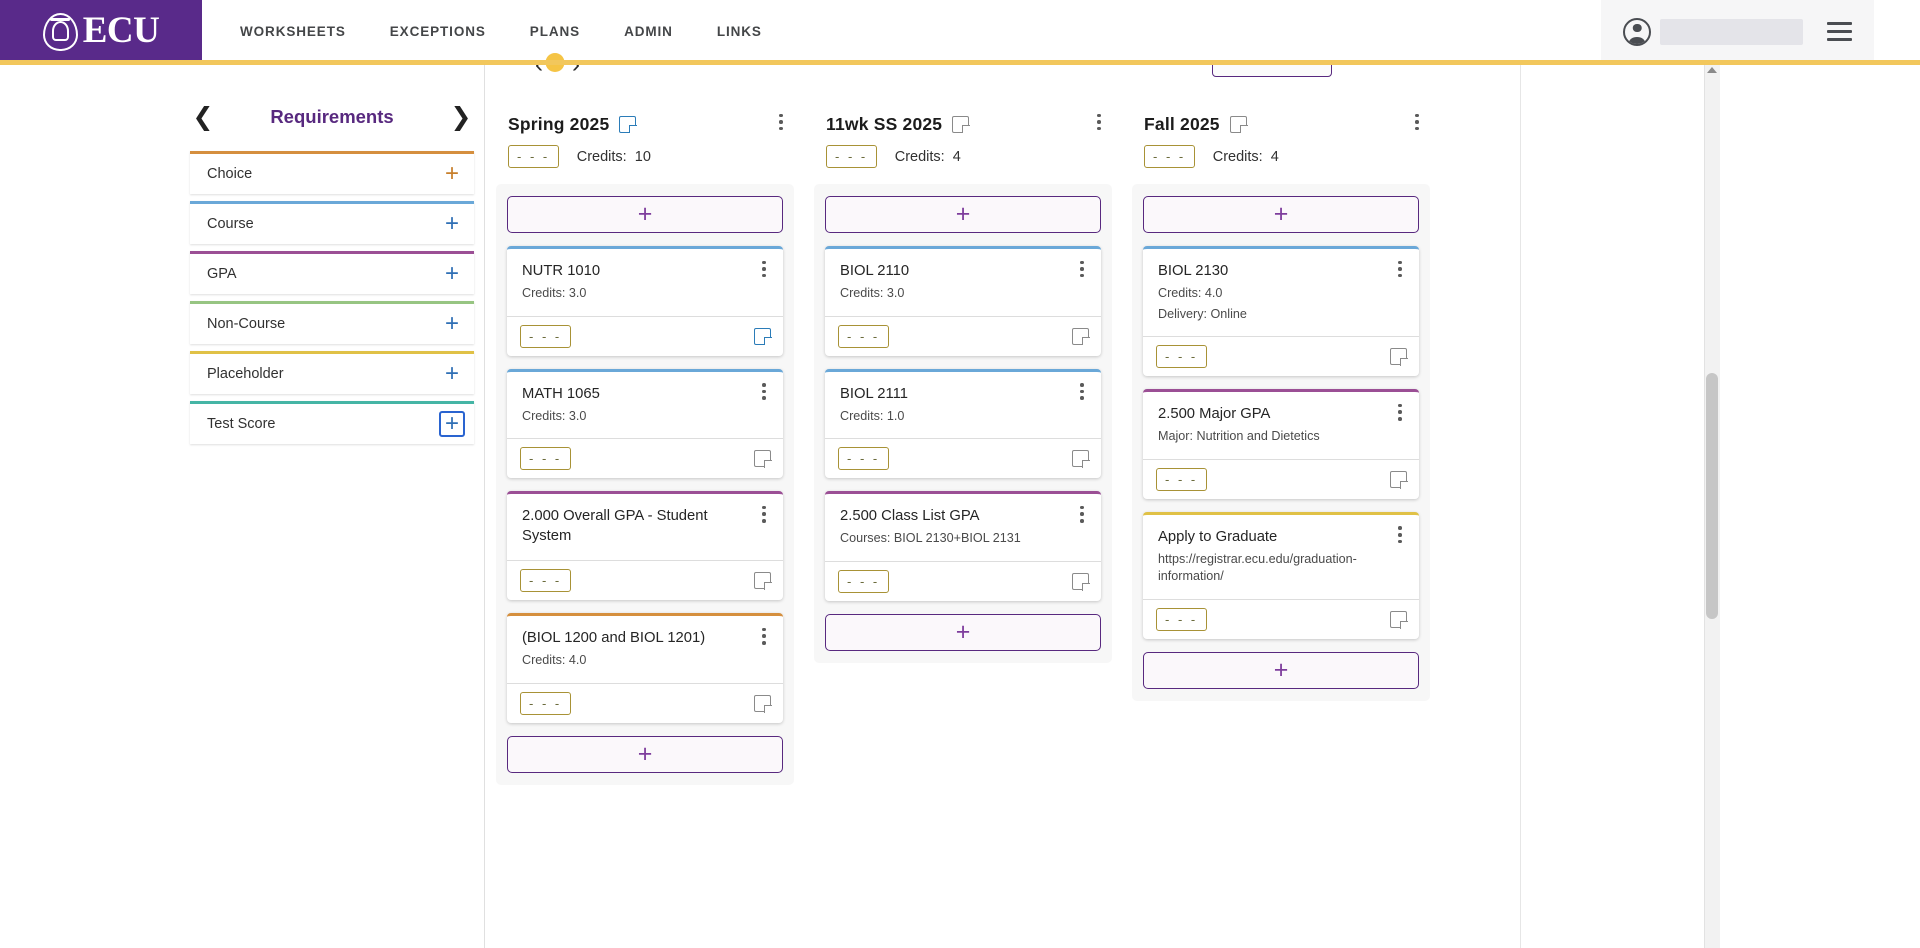  What do you see at coordinates (452, 274) in the screenshot?
I see `add-gpa-button: +` at bounding box center [452, 274].